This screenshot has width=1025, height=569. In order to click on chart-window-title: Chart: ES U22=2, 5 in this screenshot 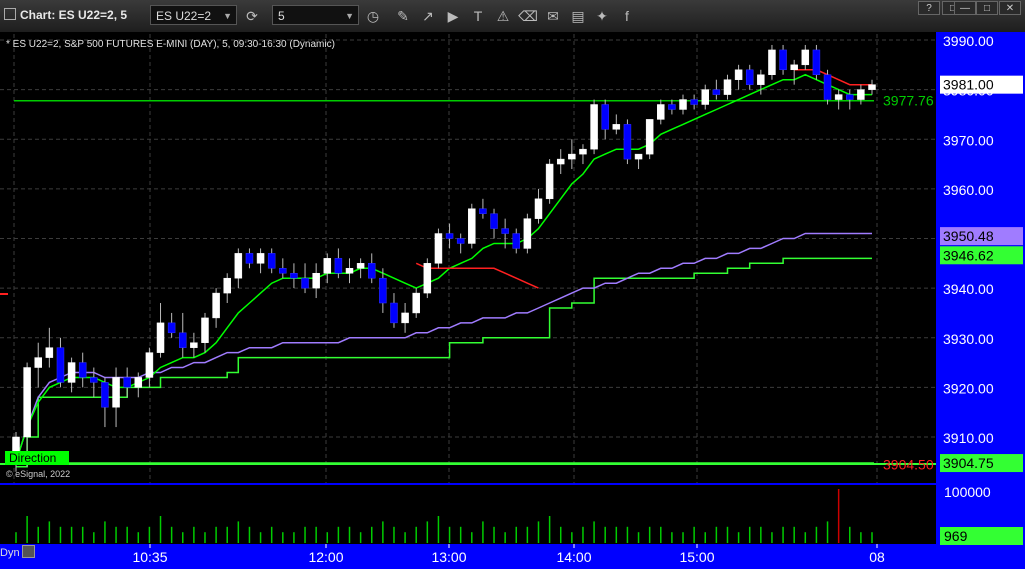, I will do `click(65, 15)`.